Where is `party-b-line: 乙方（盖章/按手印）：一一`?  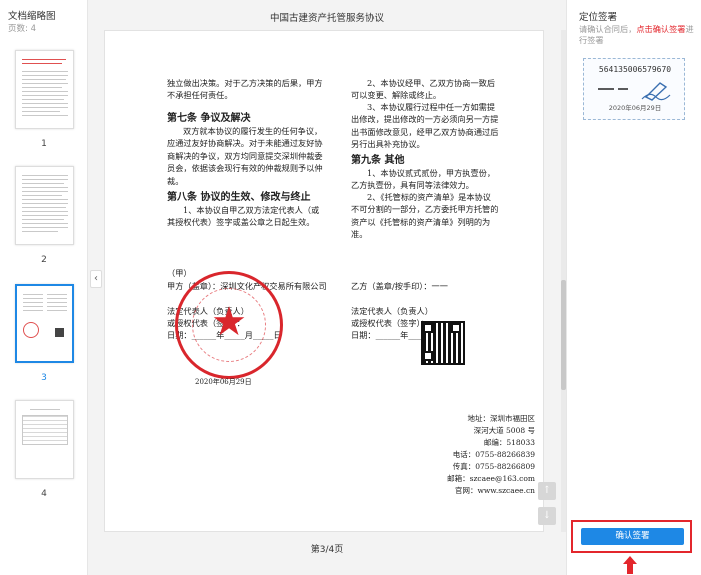 party-b-line: 乙方（盖章/按手印）：一一 is located at coordinates (399, 286).